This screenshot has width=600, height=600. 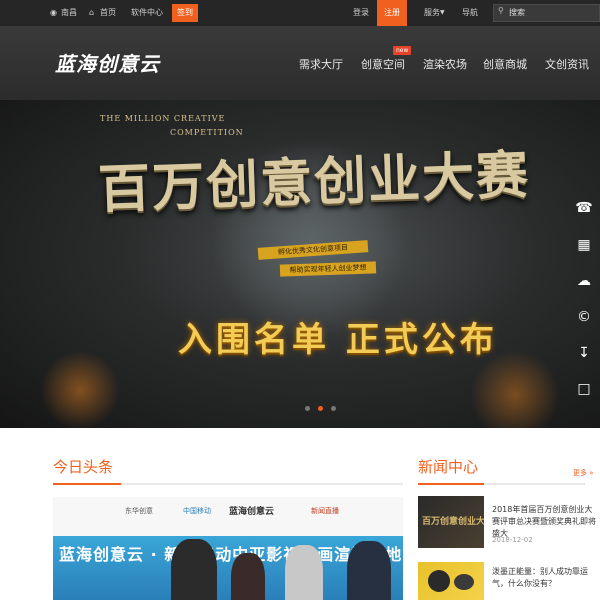 What do you see at coordinates (451, 581) in the screenshot?
I see `news-thumbnail` at bounding box center [451, 581].